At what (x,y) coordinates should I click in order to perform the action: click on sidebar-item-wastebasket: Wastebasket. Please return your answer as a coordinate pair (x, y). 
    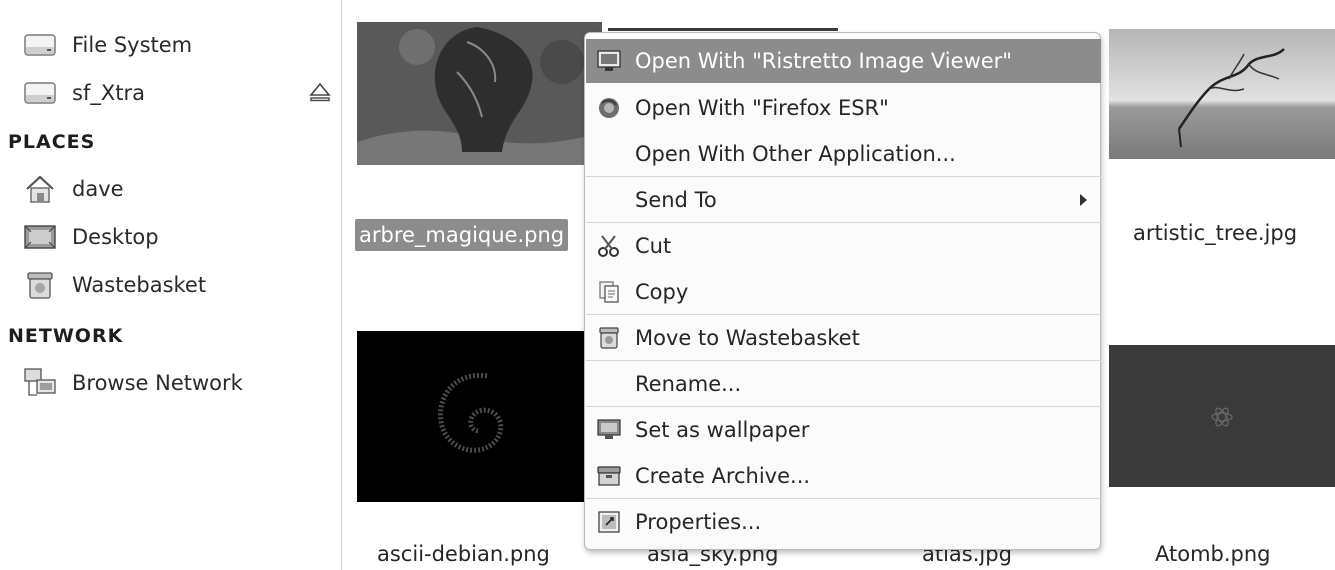
    Looking at the image, I should click on (114, 285).